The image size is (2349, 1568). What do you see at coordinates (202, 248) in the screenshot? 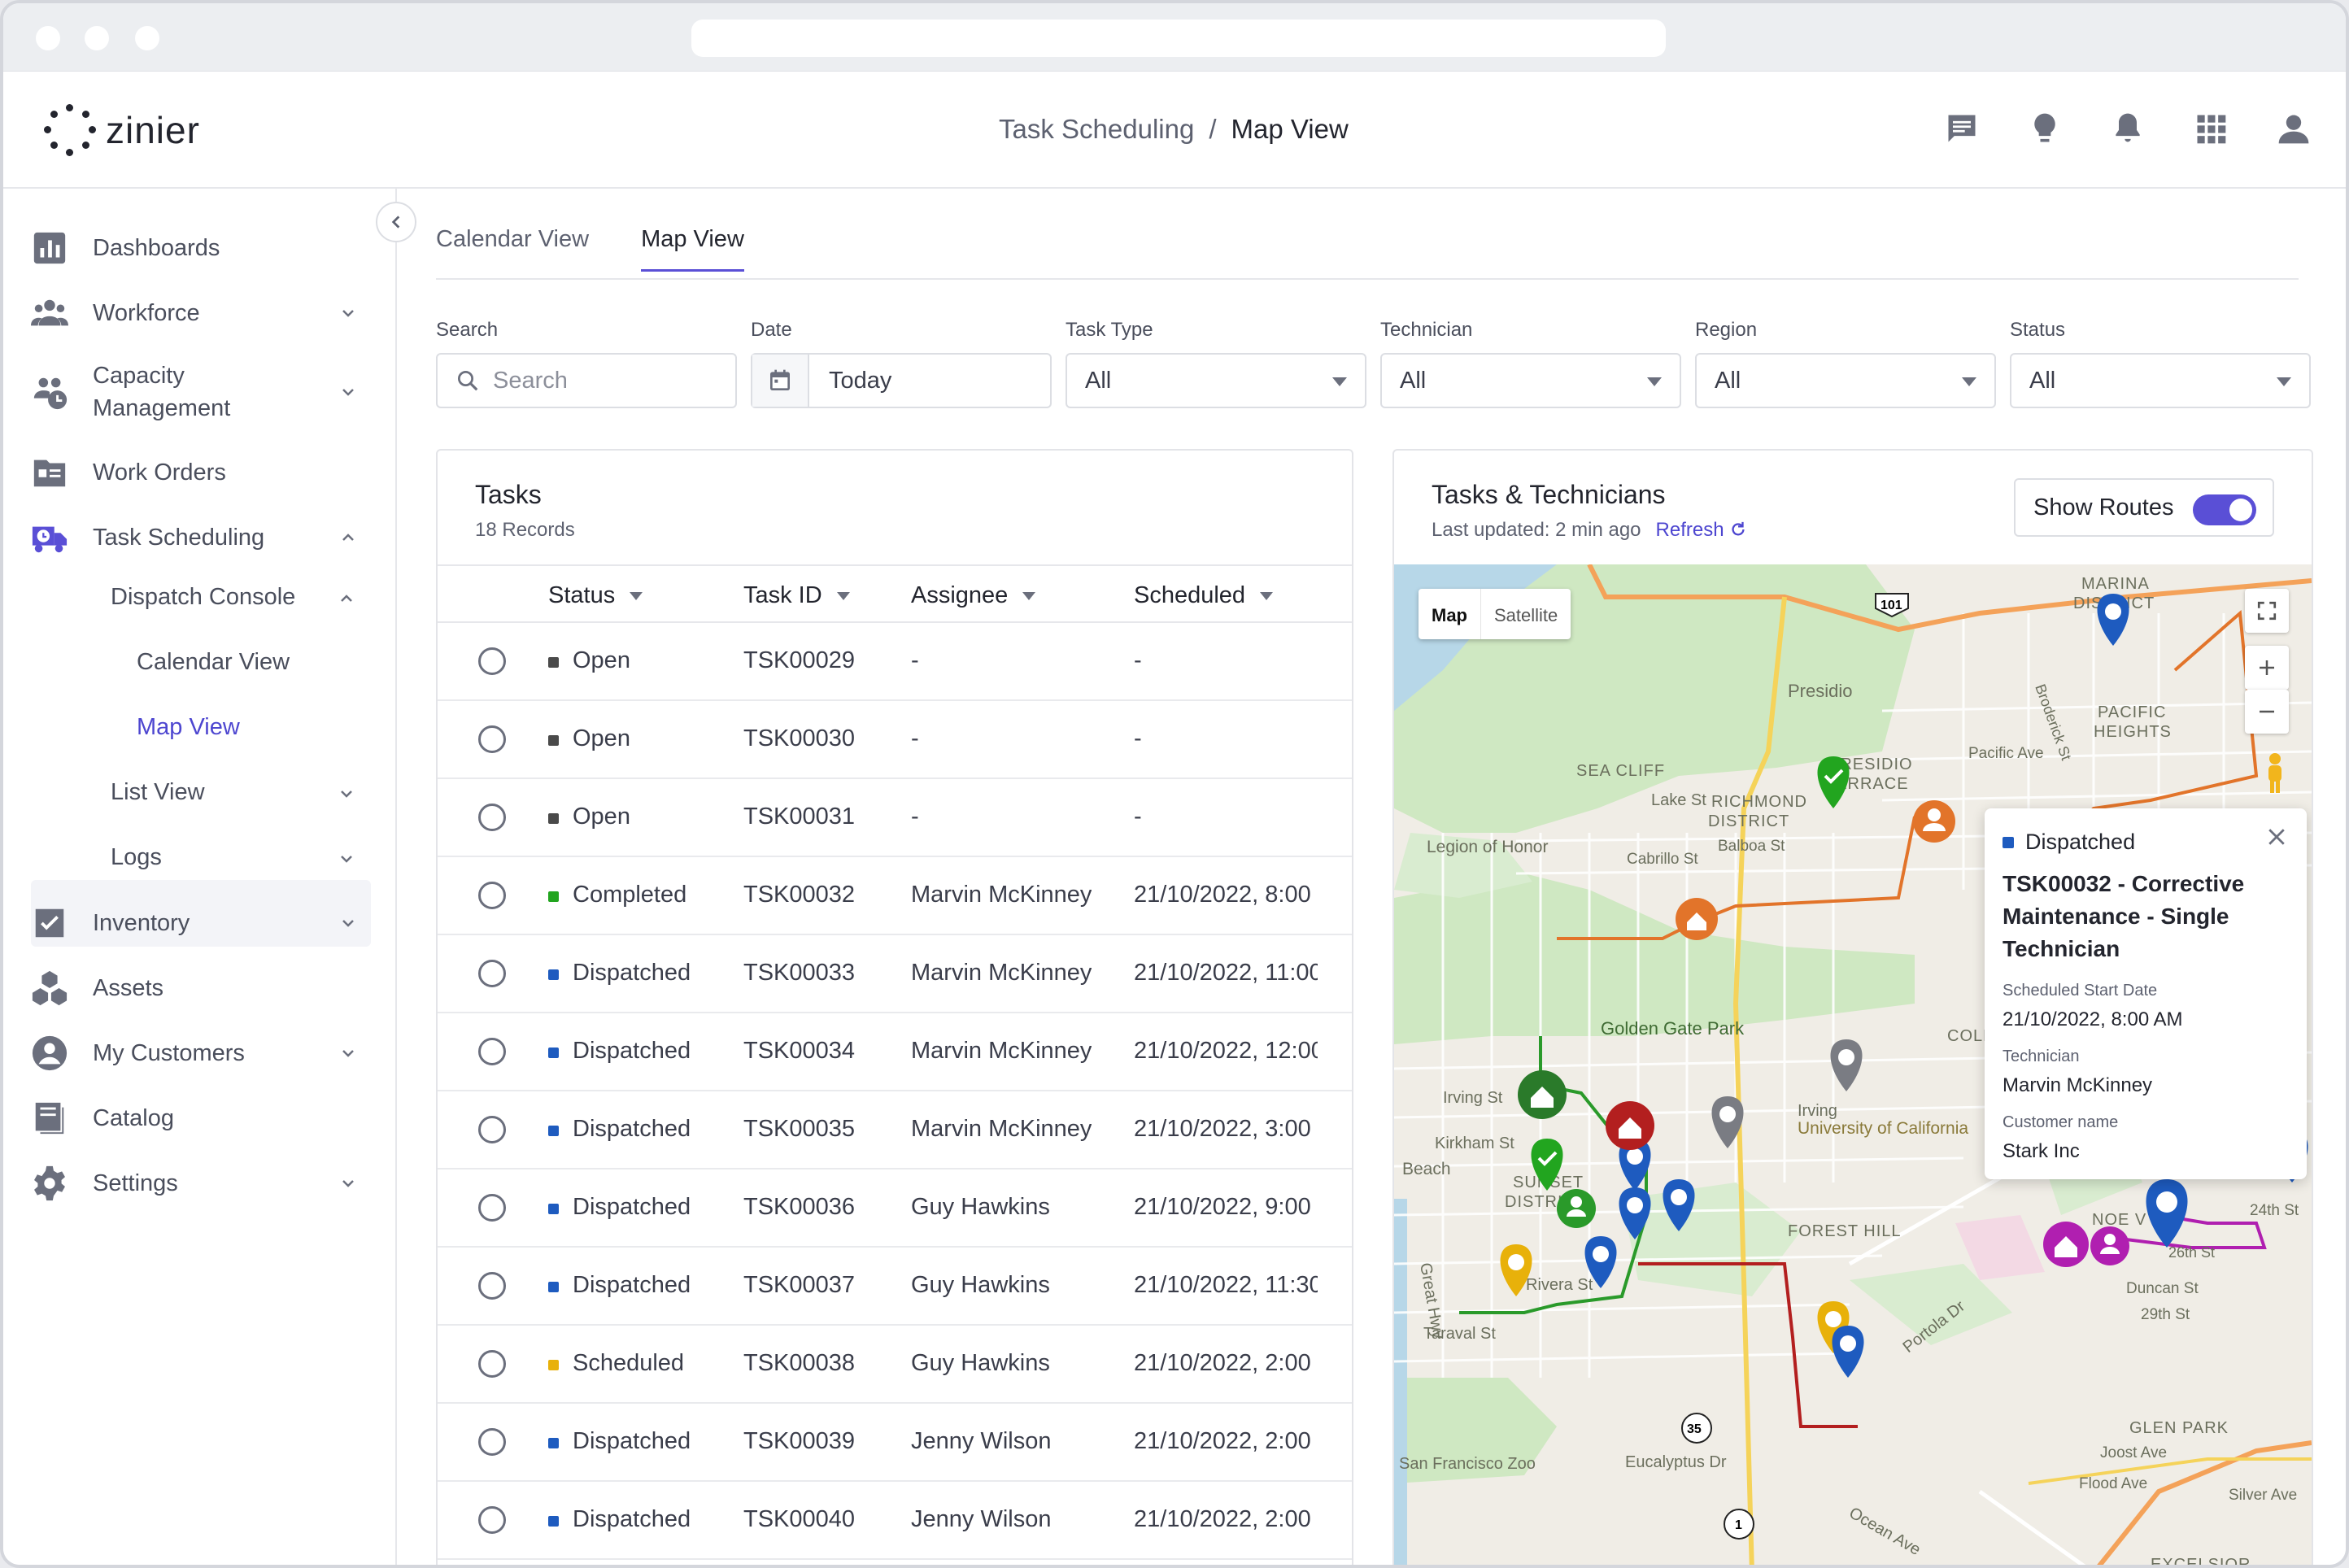
I see `sidebar-item-dashboards: Dashboards` at bounding box center [202, 248].